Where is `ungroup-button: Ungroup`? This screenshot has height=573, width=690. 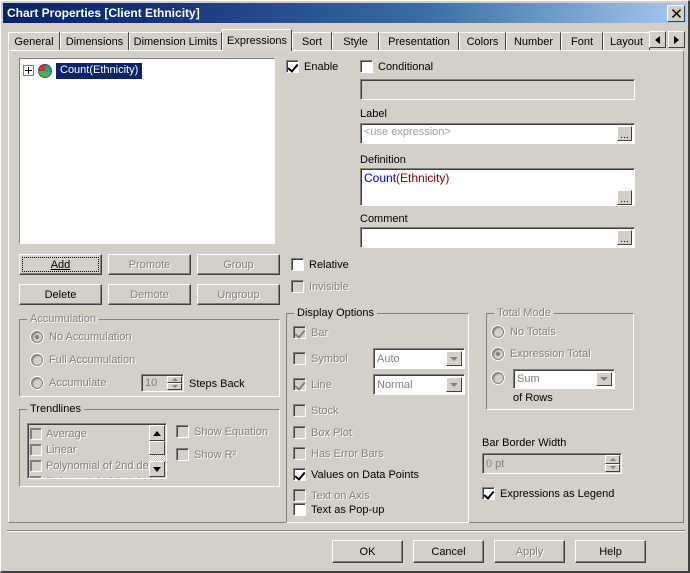
ungroup-button: Ungroup is located at coordinates (238, 294).